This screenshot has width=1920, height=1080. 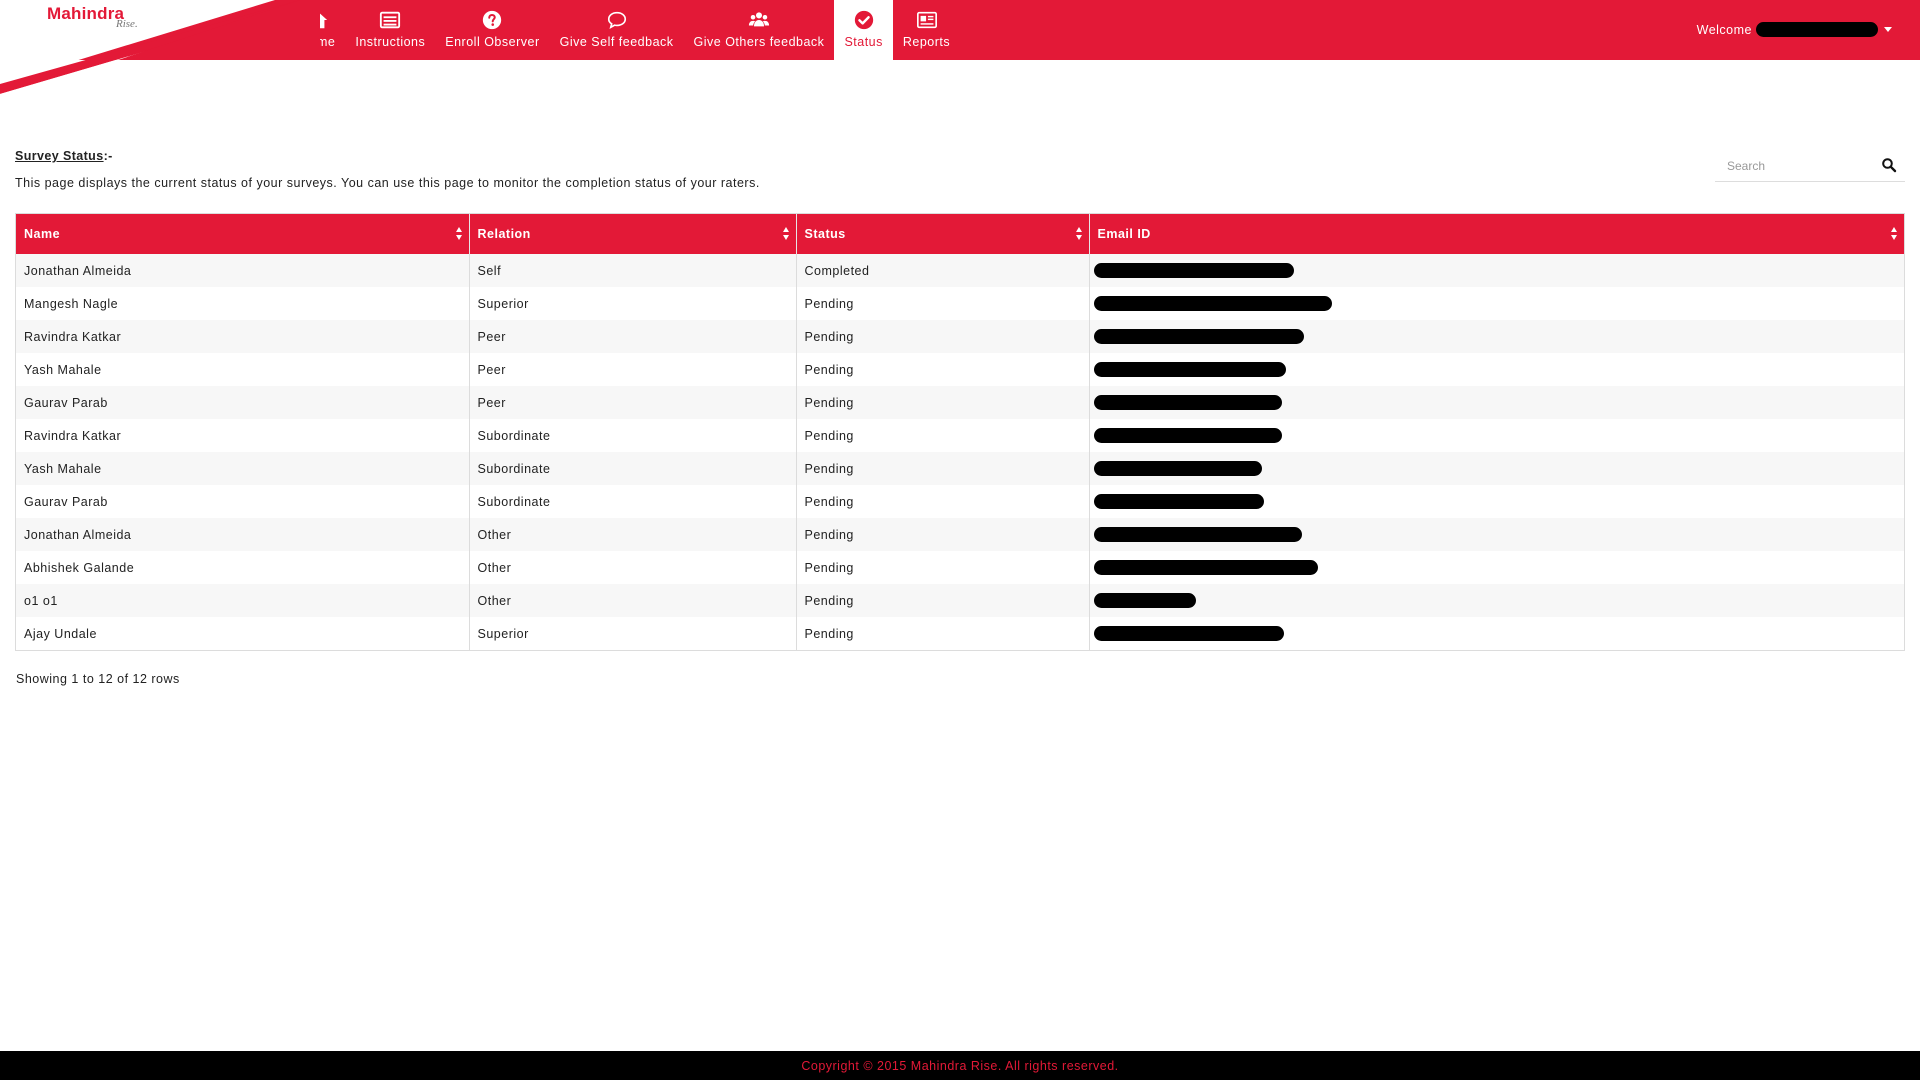 What do you see at coordinates (616, 42) in the screenshot?
I see `nav-label: Give Self feedback` at bounding box center [616, 42].